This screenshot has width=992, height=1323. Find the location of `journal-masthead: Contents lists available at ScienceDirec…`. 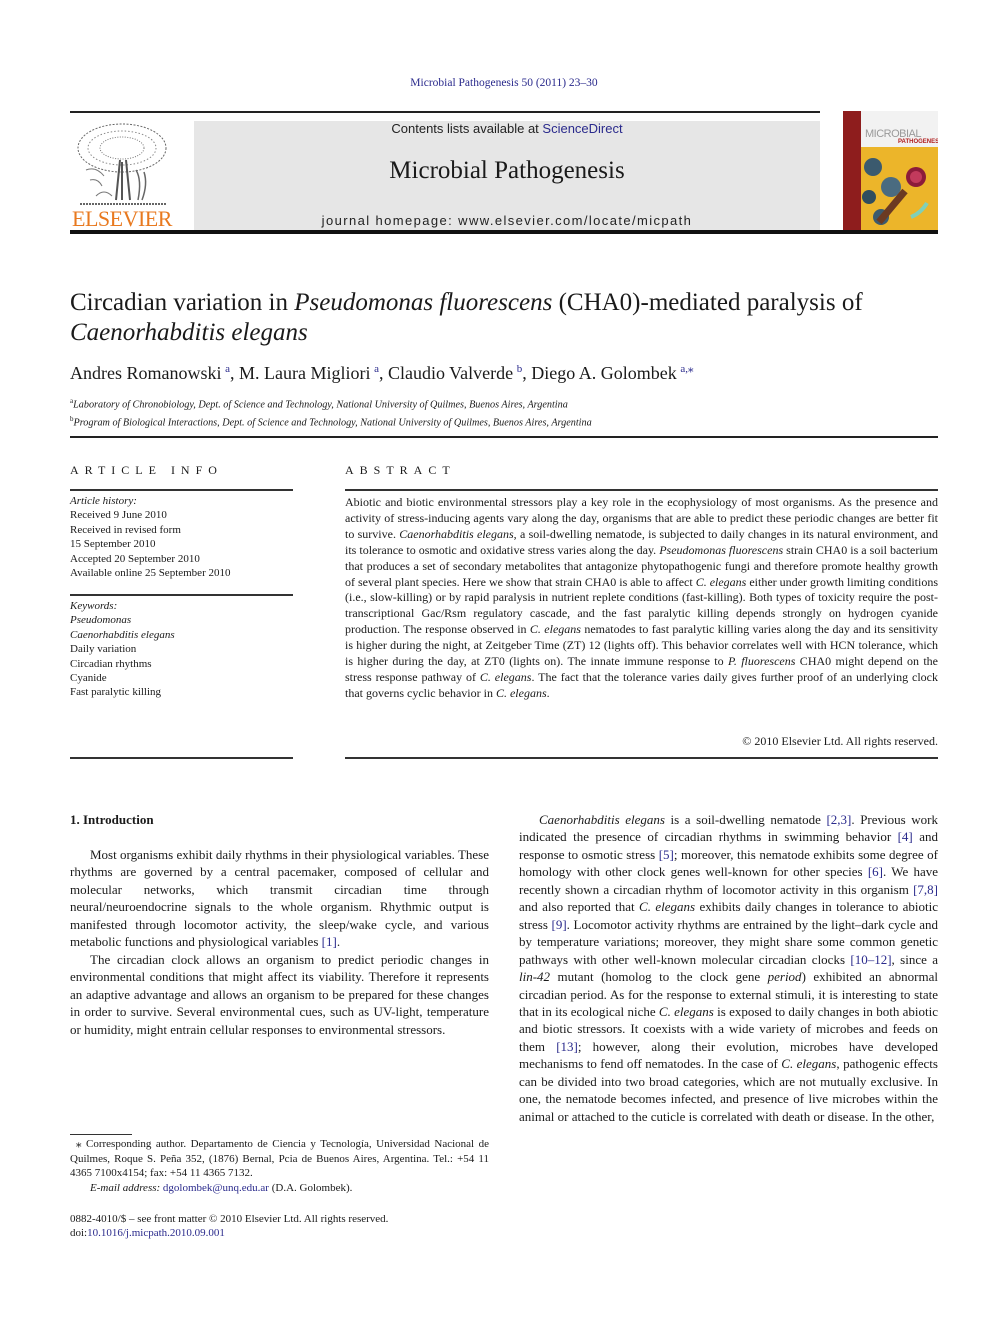

journal-masthead: Contents lists available at ScienceDirec… is located at coordinates (507, 175).